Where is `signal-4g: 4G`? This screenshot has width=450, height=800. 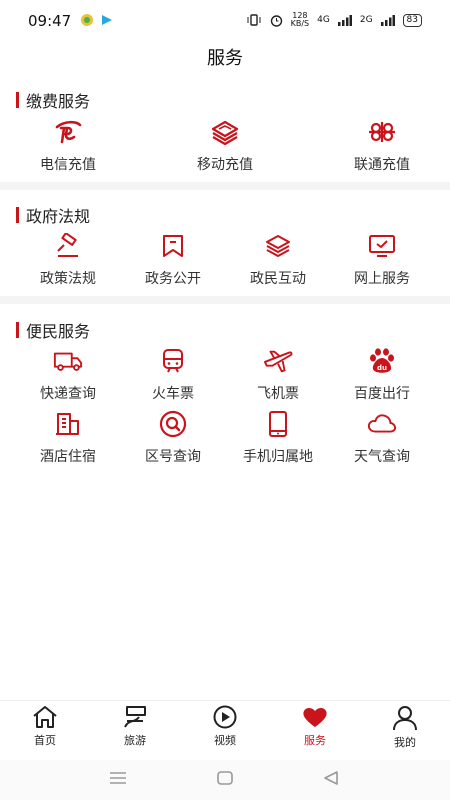
signal-4g: 4G is located at coordinates (323, 20).